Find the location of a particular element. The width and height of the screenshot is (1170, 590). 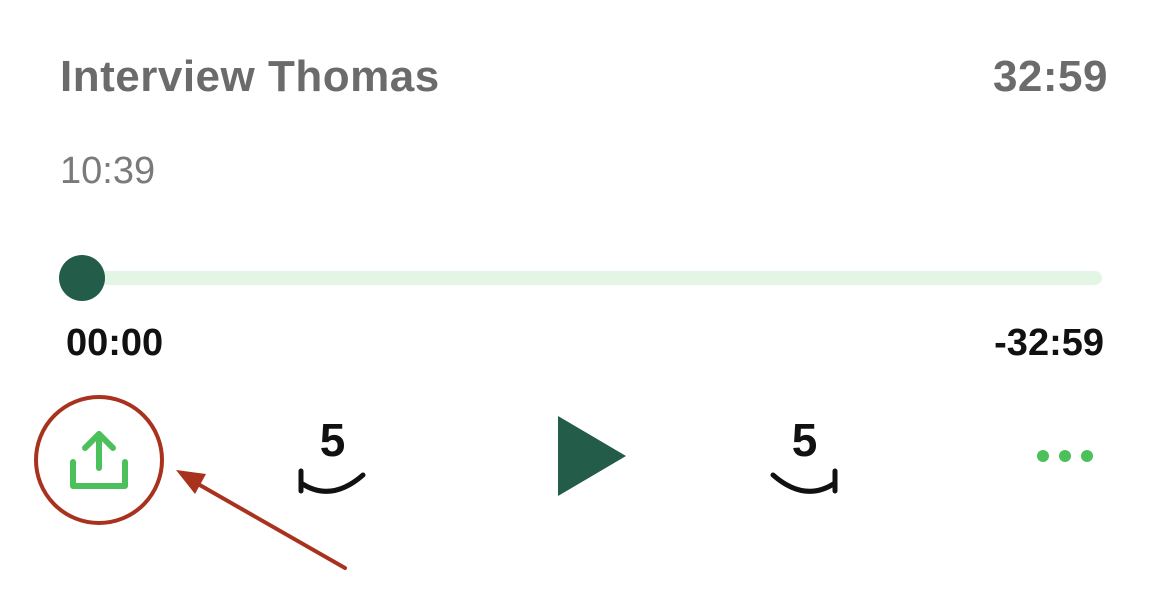

share-button is located at coordinates (99, 460).